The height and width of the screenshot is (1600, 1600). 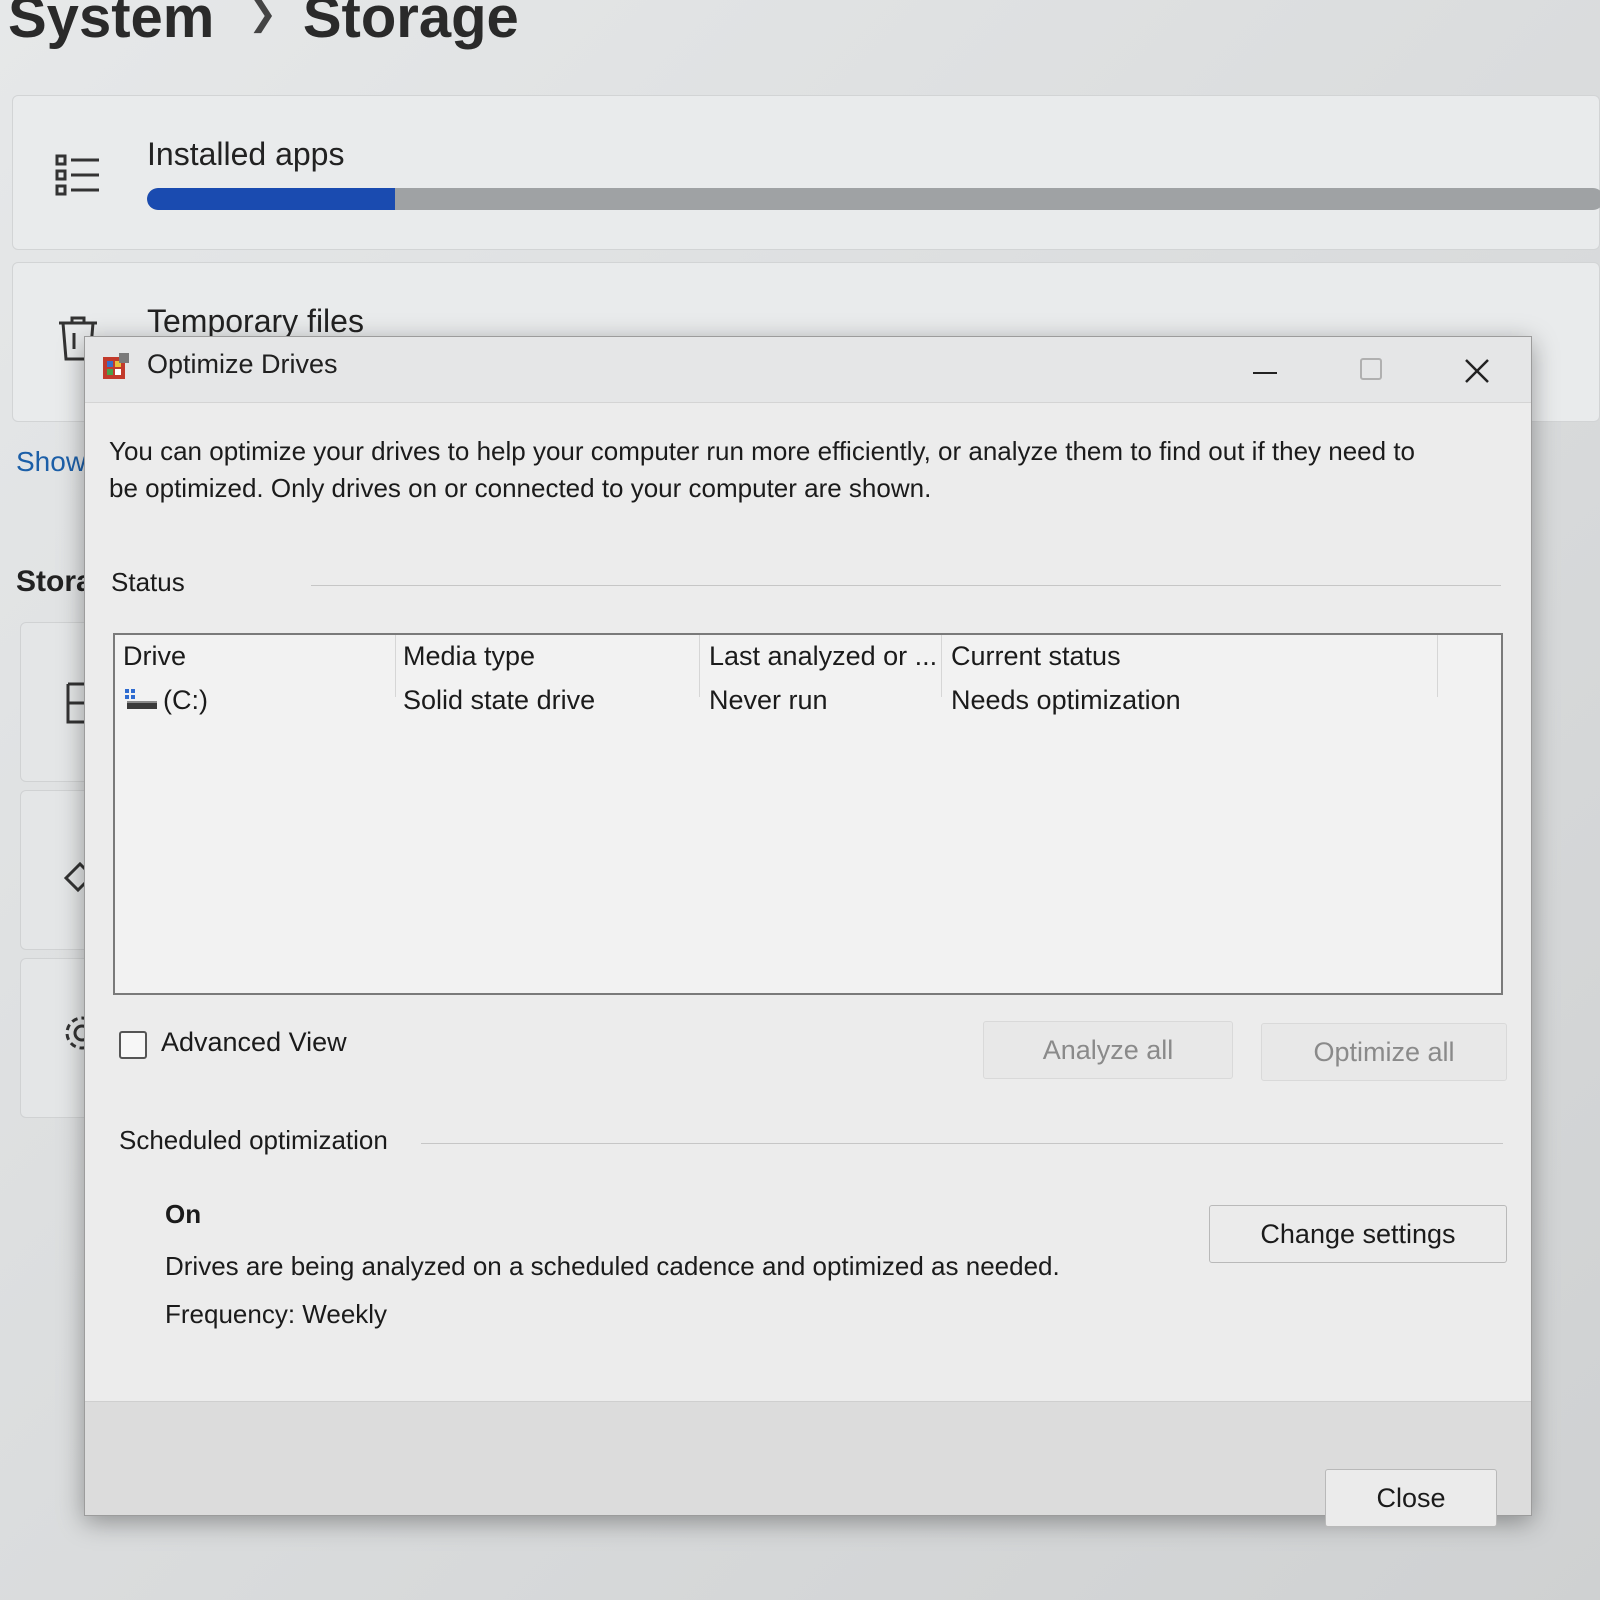 What do you see at coordinates (768, 700) in the screenshot?
I see `last-analyzed-cell: Never run` at bounding box center [768, 700].